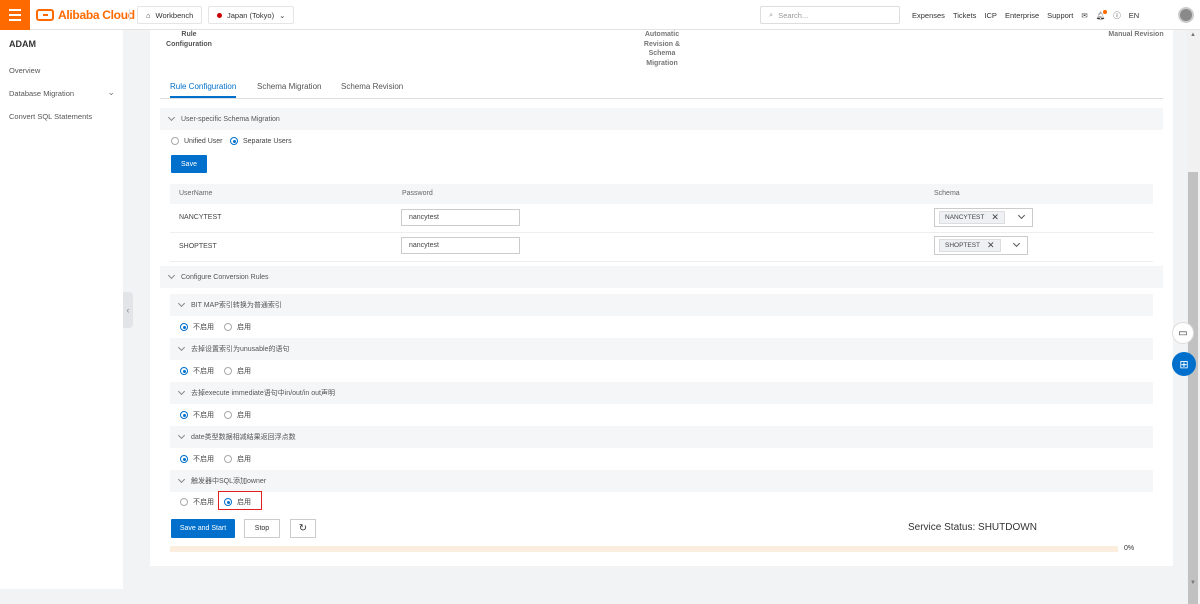 Image resolution: width=1200 pixels, height=604 pixels. Describe the element at coordinates (1183, 333) in the screenshot. I see `feedback-icon: ▭` at that location.